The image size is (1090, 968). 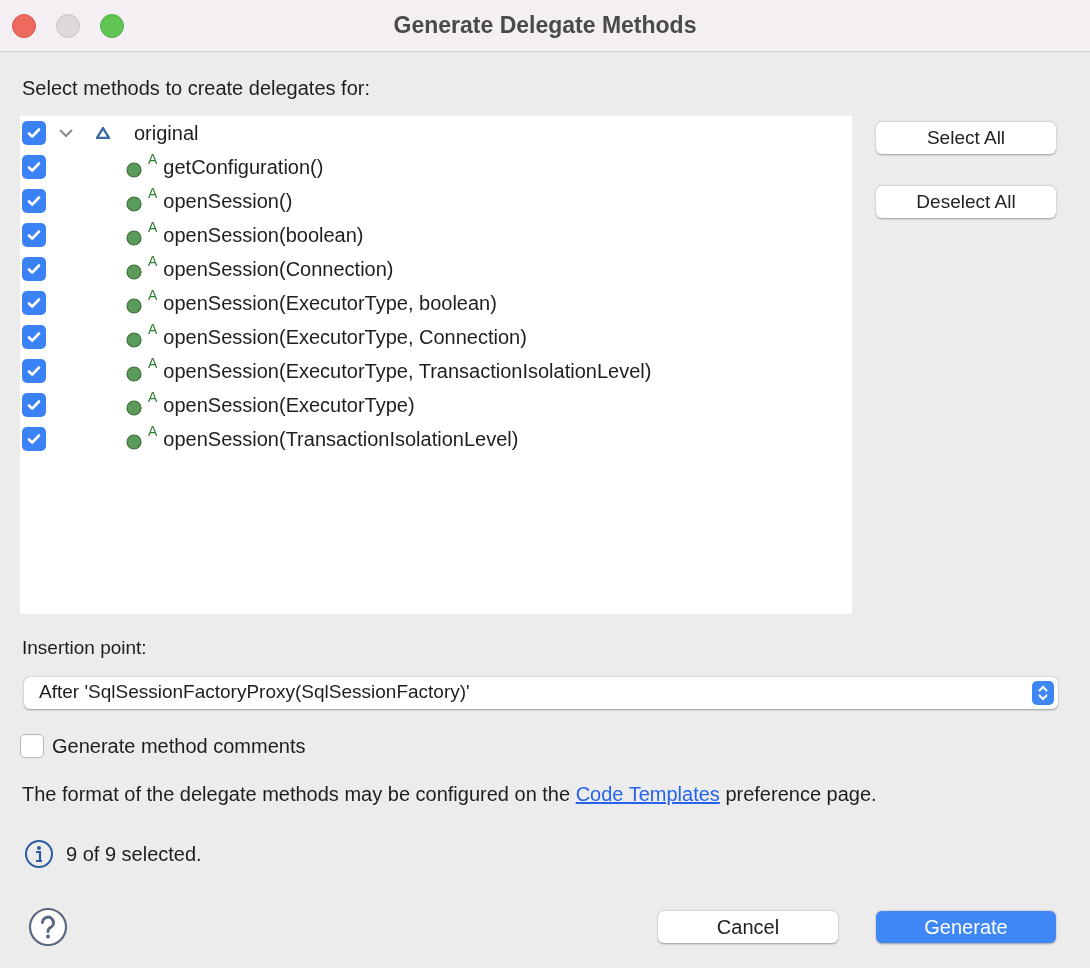 What do you see at coordinates (179, 746) in the screenshot?
I see `checkbox-label: Generate method comments` at bounding box center [179, 746].